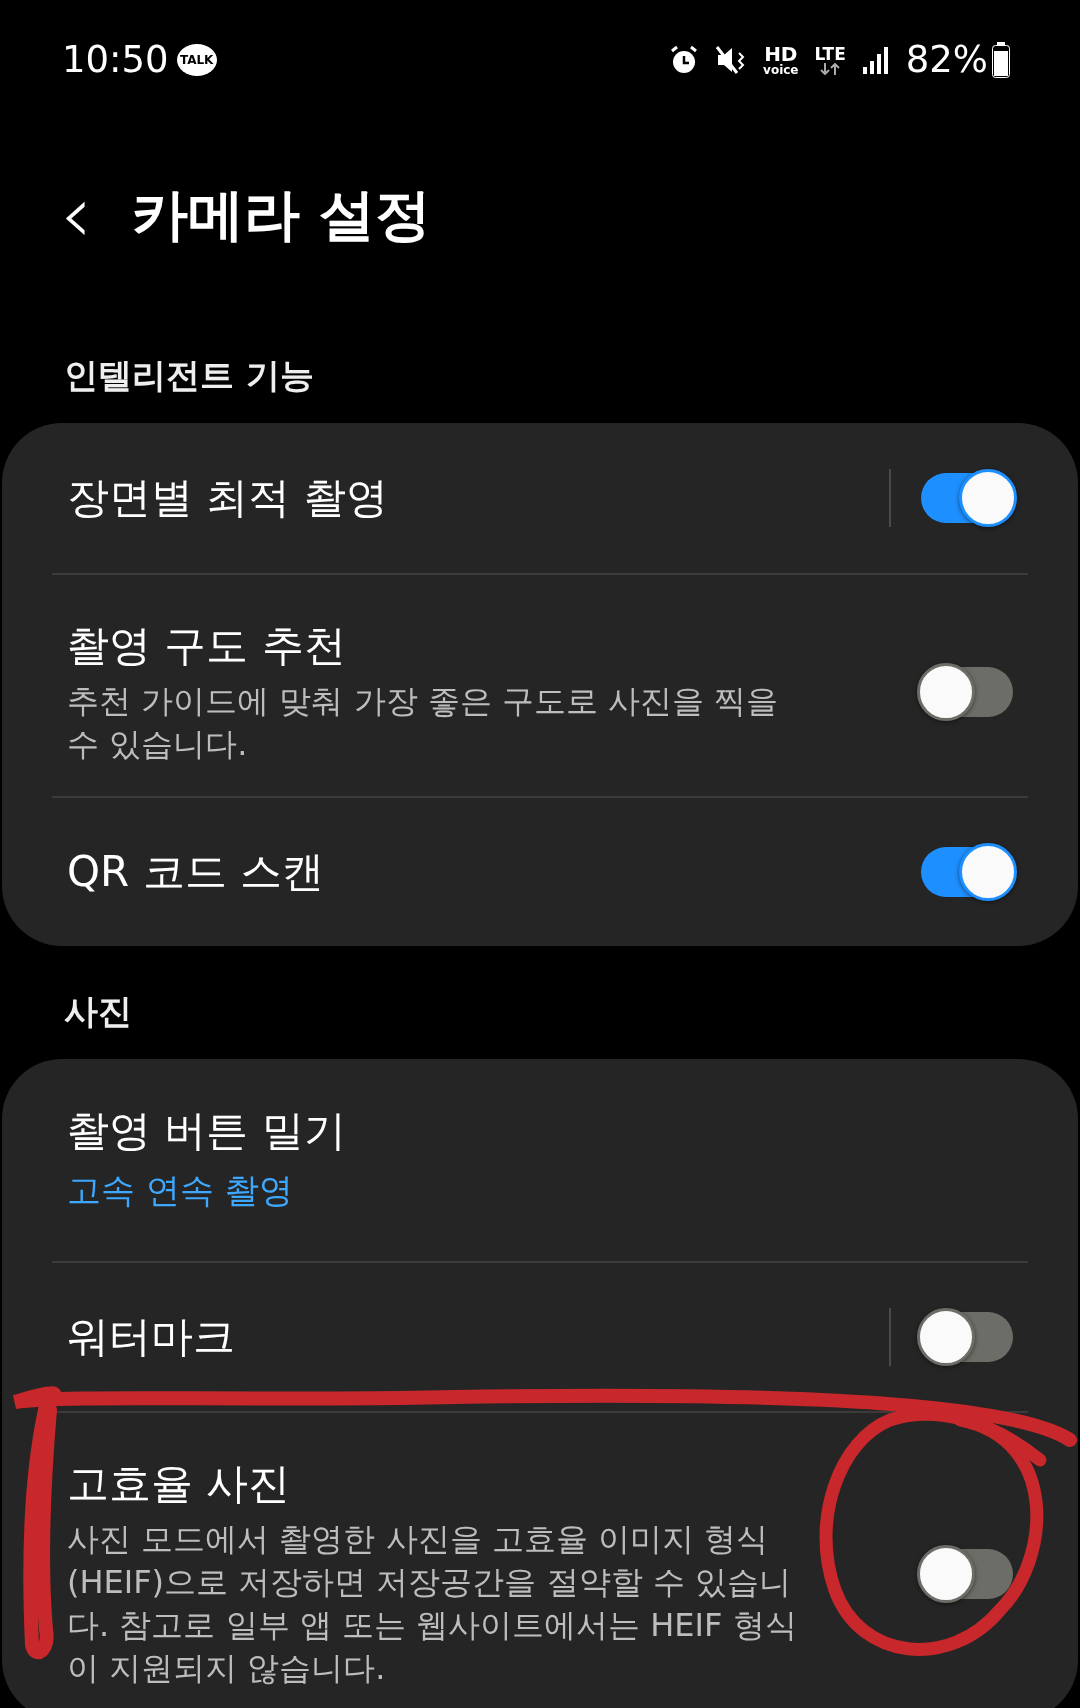 This screenshot has height=1708, width=1080. I want to click on item-title: 촬영 버튼 밀기, so click(207, 1131).